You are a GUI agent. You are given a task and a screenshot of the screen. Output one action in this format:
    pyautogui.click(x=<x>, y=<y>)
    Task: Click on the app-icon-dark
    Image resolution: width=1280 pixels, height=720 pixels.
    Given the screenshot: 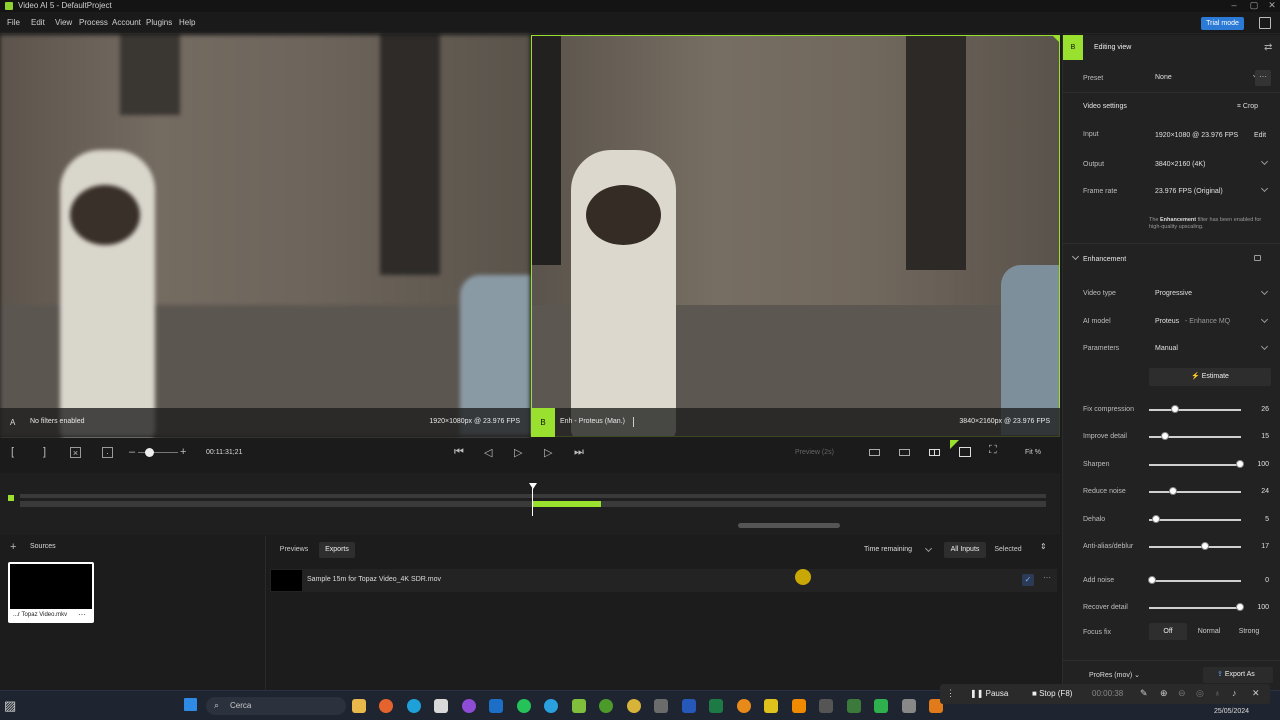 What is the action you would take?
    pyautogui.click(x=826, y=706)
    